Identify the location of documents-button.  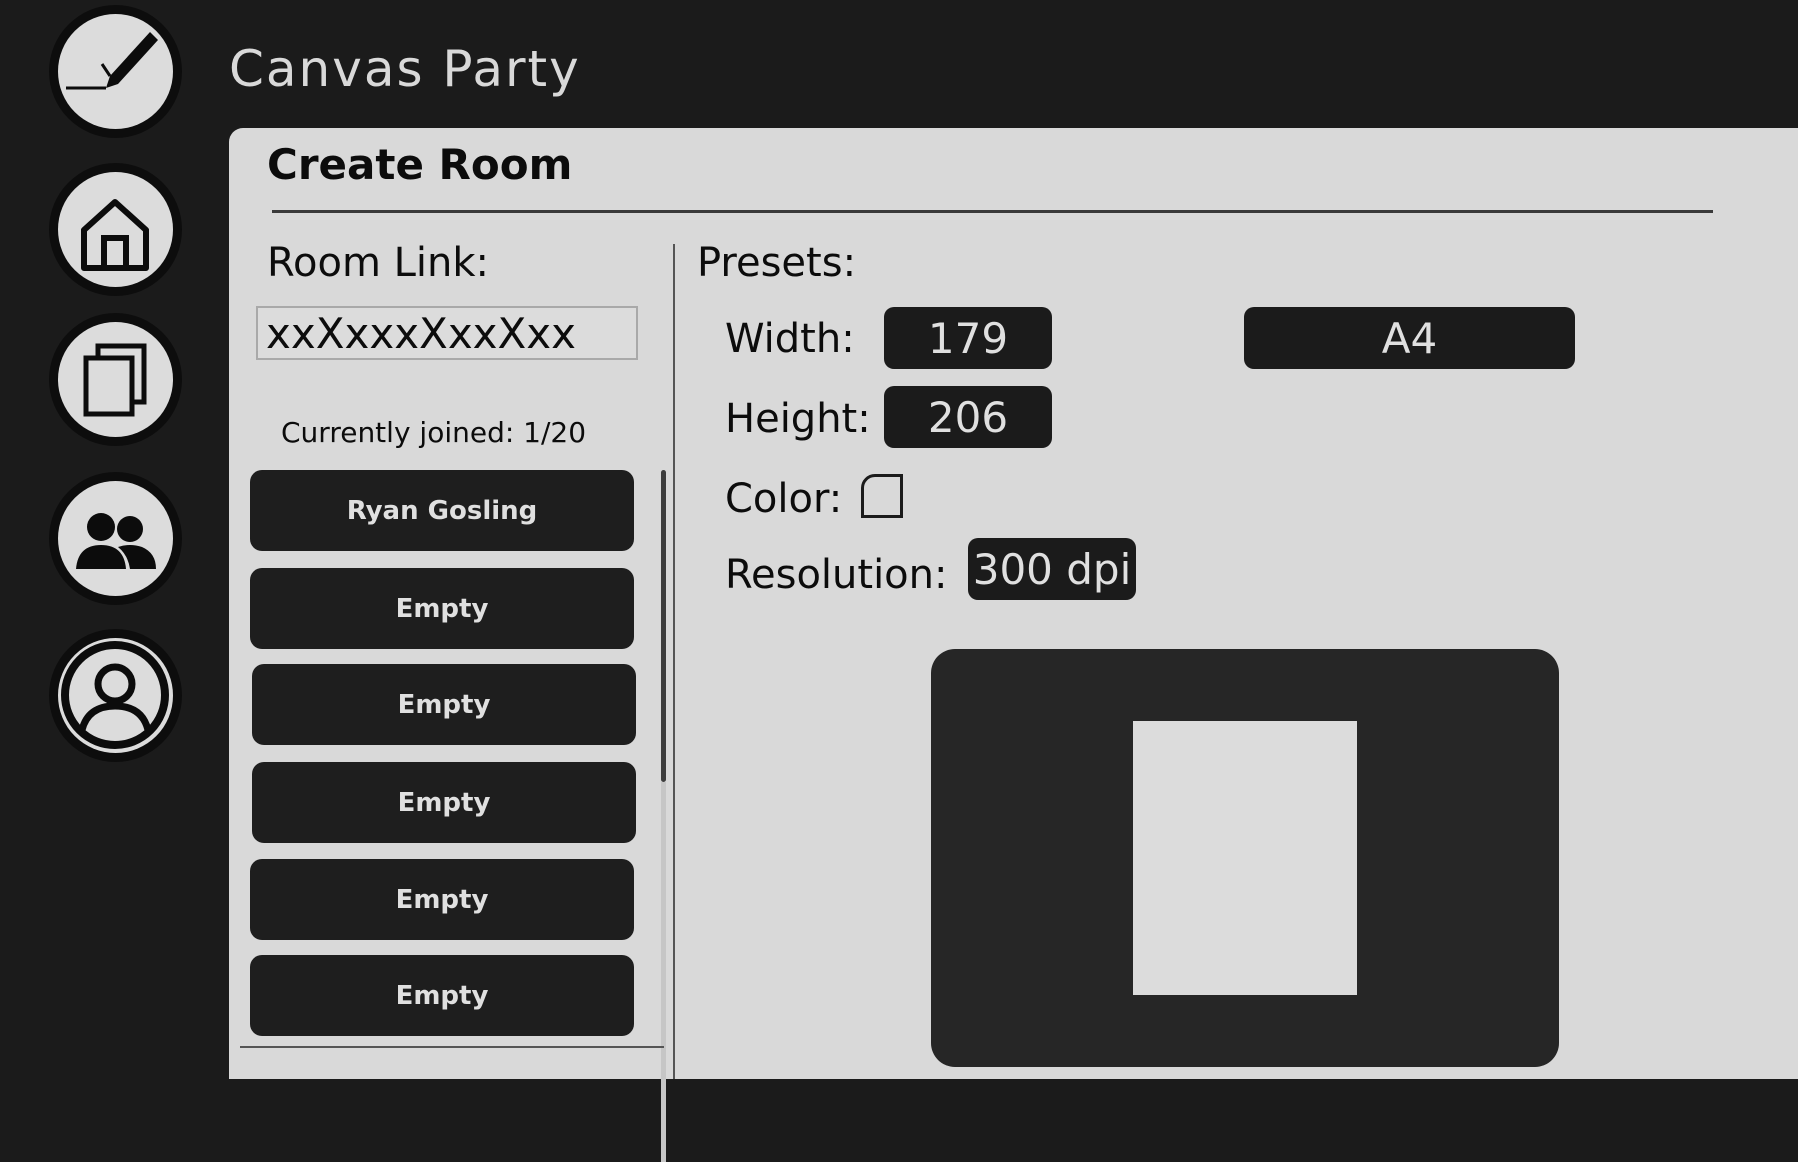
(115, 379).